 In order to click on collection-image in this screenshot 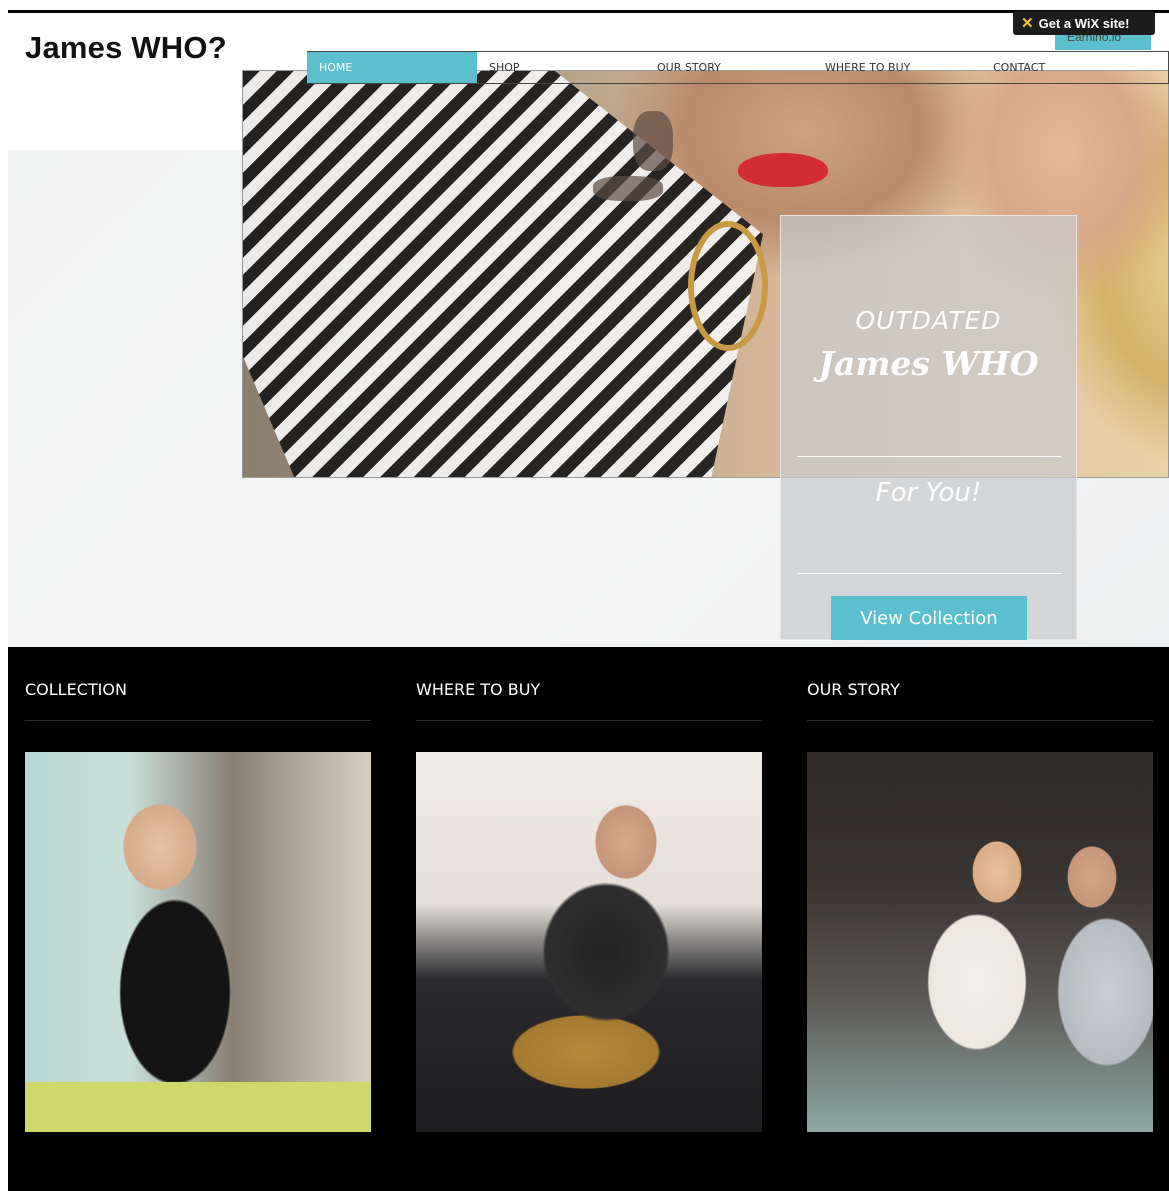, I will do `click(198, 942)`.